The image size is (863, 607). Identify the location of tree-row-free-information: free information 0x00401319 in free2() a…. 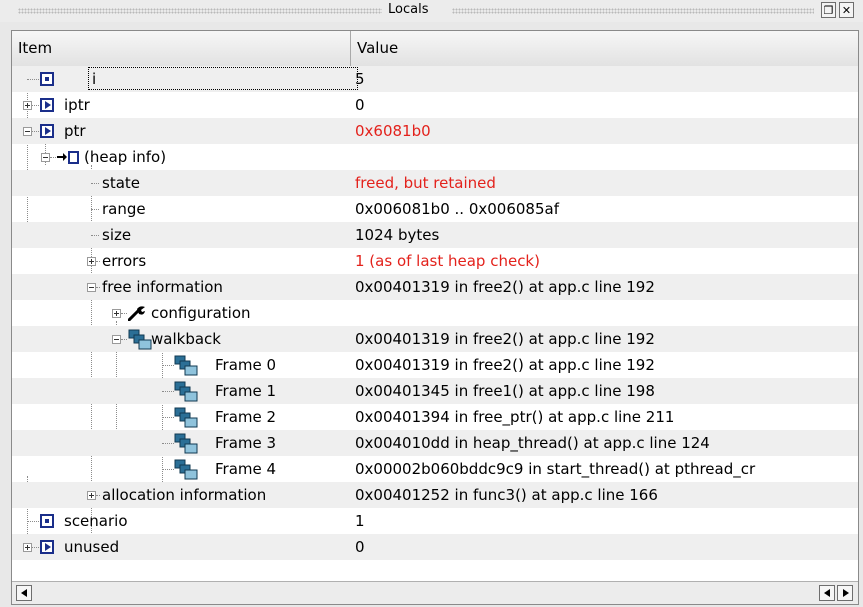
(435, 287).